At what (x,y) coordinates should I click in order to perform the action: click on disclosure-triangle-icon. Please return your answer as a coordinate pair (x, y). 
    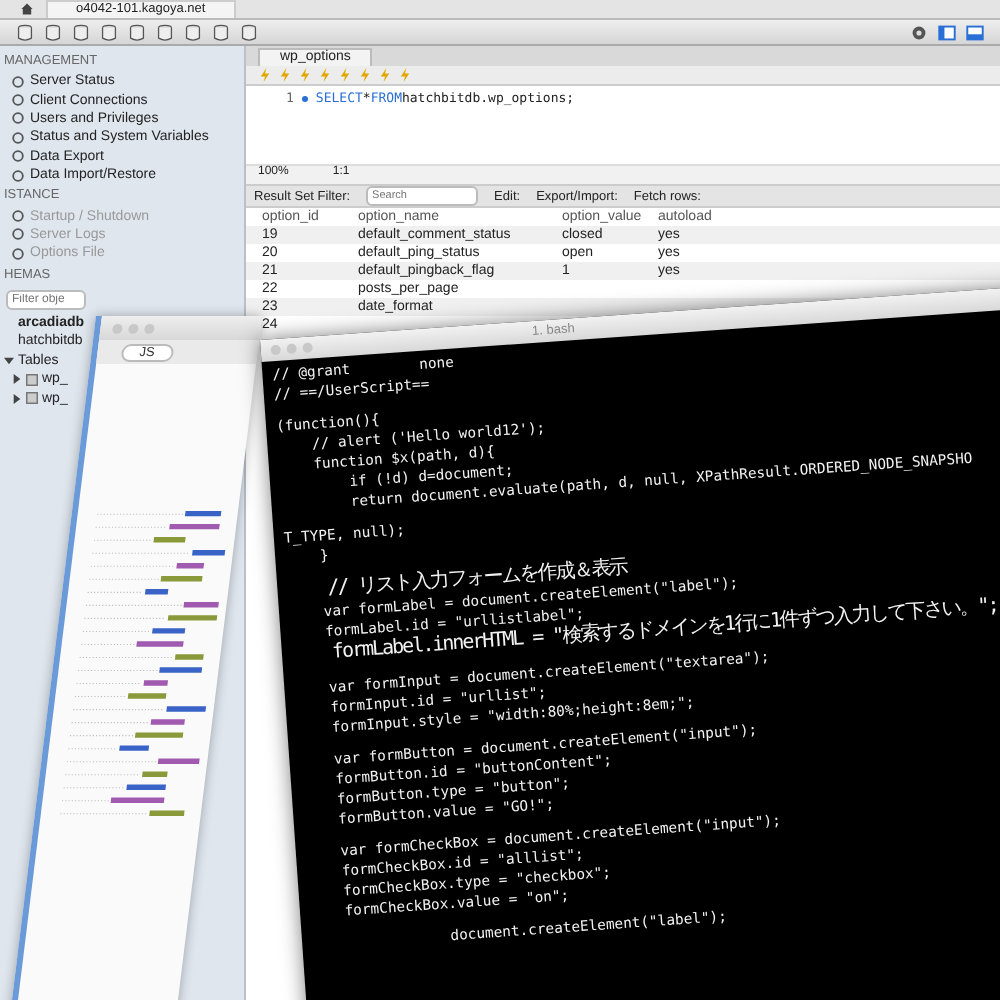
    Looking at the image, I should click on (9, 360).